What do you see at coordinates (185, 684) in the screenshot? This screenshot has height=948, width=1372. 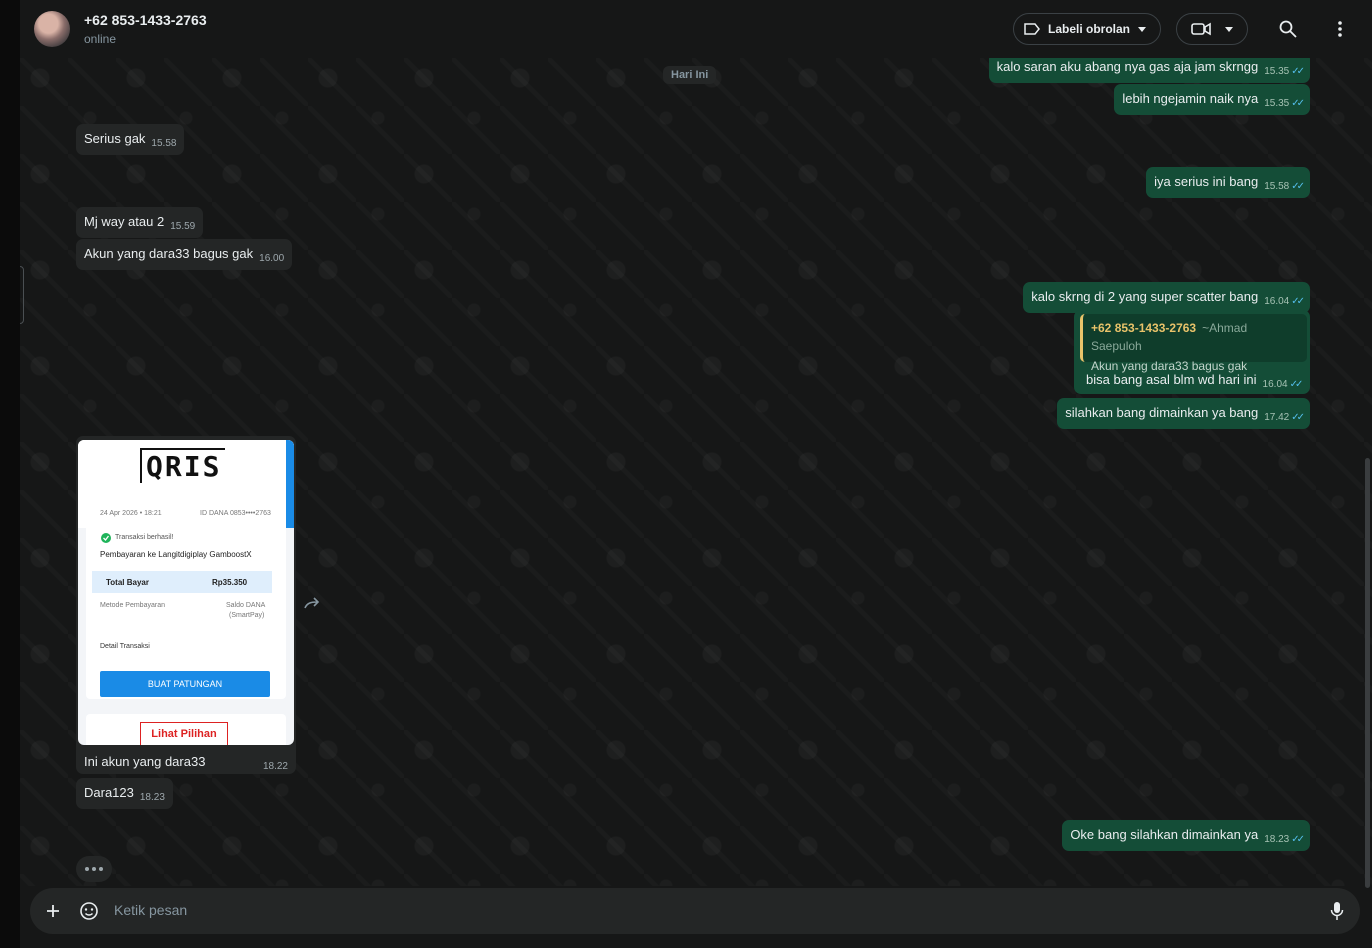 I see `split-bill-button: BUAT PATUNGAN` at bounding box center [185, 684].